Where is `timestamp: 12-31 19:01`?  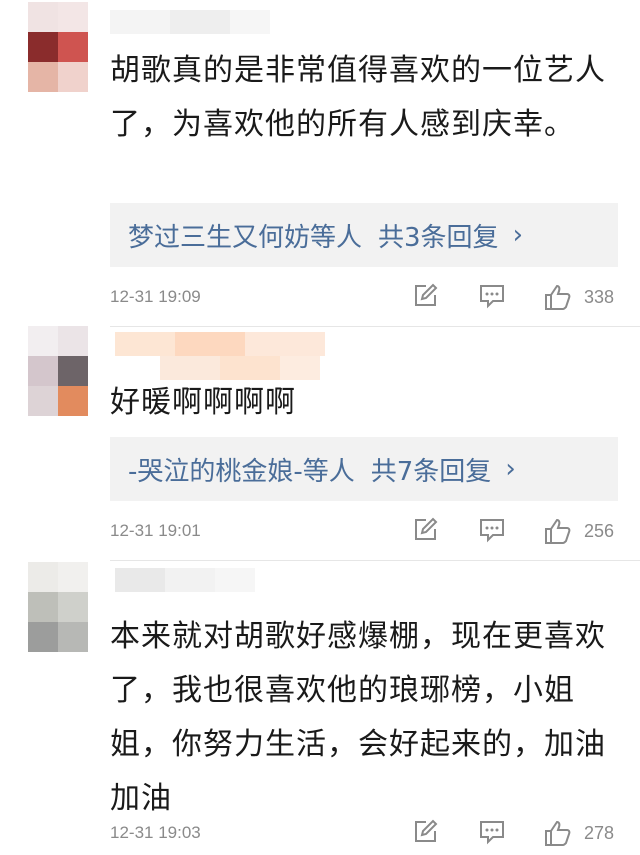 timestamp: 12-31 19:01 is located at coordinates (155, 530).